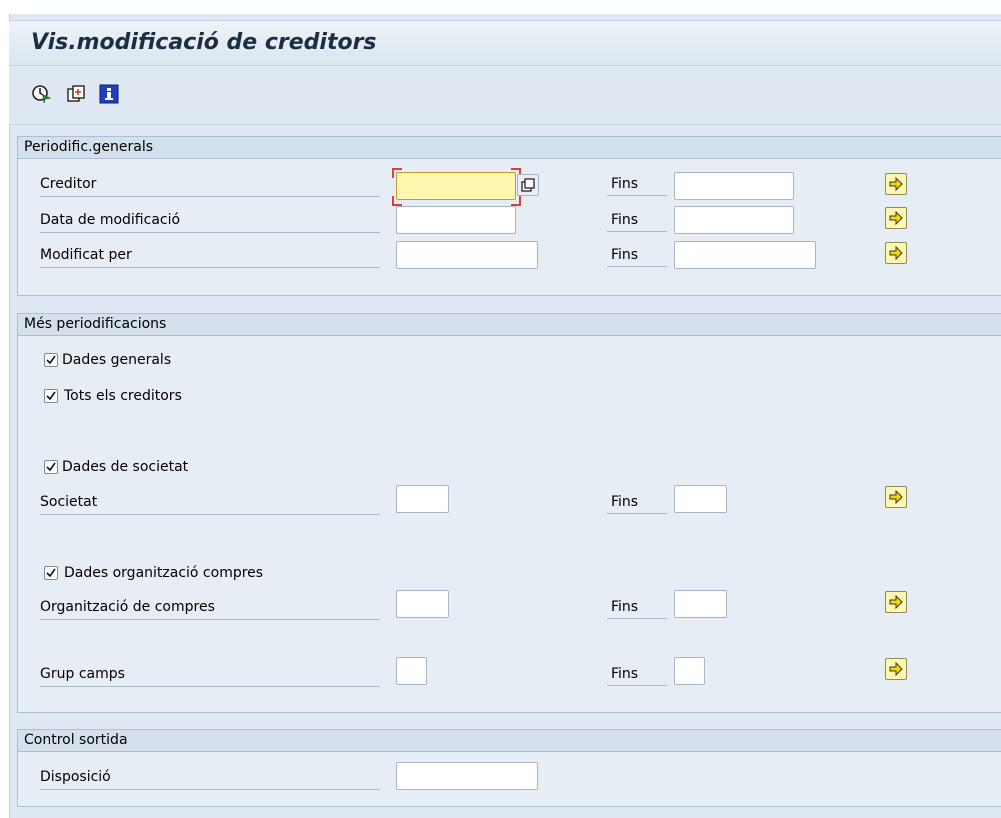  I want to click on data-modificacio-label: Data de modificació, so click(210, 220).